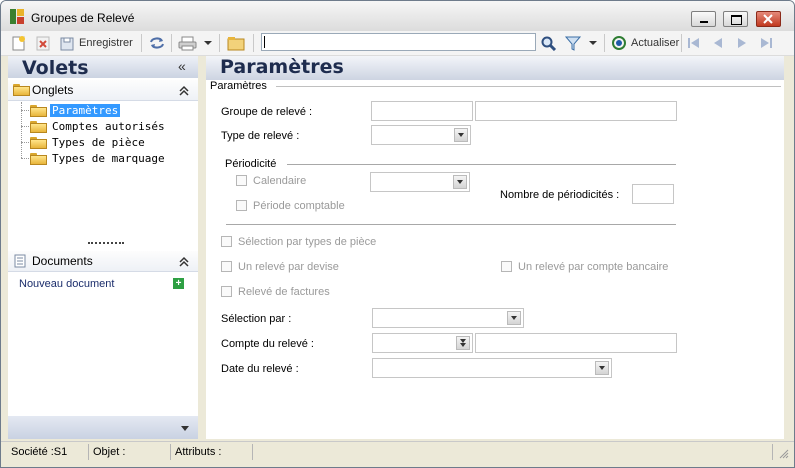 The height and width of the screenshot is (468, 795). What do you see at coordinates (735, 19) in the screenshot?
I see `restore-button` at bounding box center [735, 19].